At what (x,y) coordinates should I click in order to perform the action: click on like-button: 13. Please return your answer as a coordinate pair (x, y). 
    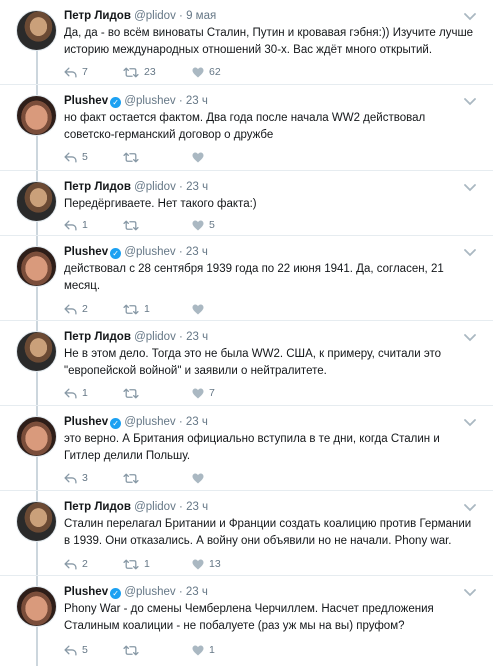
    Looking at the image, I should click on (206, 564).